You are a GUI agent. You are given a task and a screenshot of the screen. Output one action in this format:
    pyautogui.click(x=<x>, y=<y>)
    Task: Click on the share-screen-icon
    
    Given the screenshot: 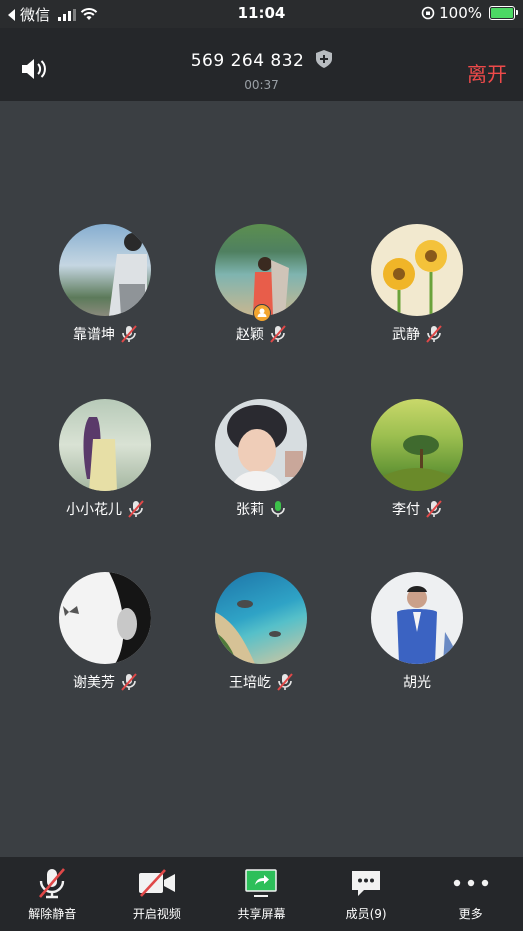 What is the action you would take?
    pyautogui.click(x=261, y=883)
    